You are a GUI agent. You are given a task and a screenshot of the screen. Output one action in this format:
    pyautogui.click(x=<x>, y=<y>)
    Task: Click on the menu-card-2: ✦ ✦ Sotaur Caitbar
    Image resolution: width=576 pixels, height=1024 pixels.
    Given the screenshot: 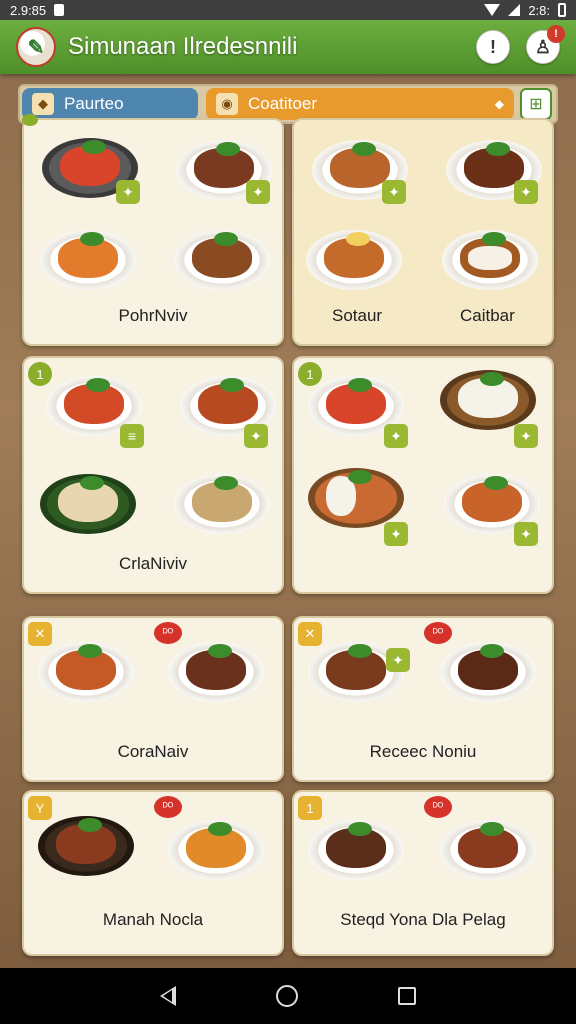 What is the action you would take?
    pyautogui.click(x=423, y=232)
    